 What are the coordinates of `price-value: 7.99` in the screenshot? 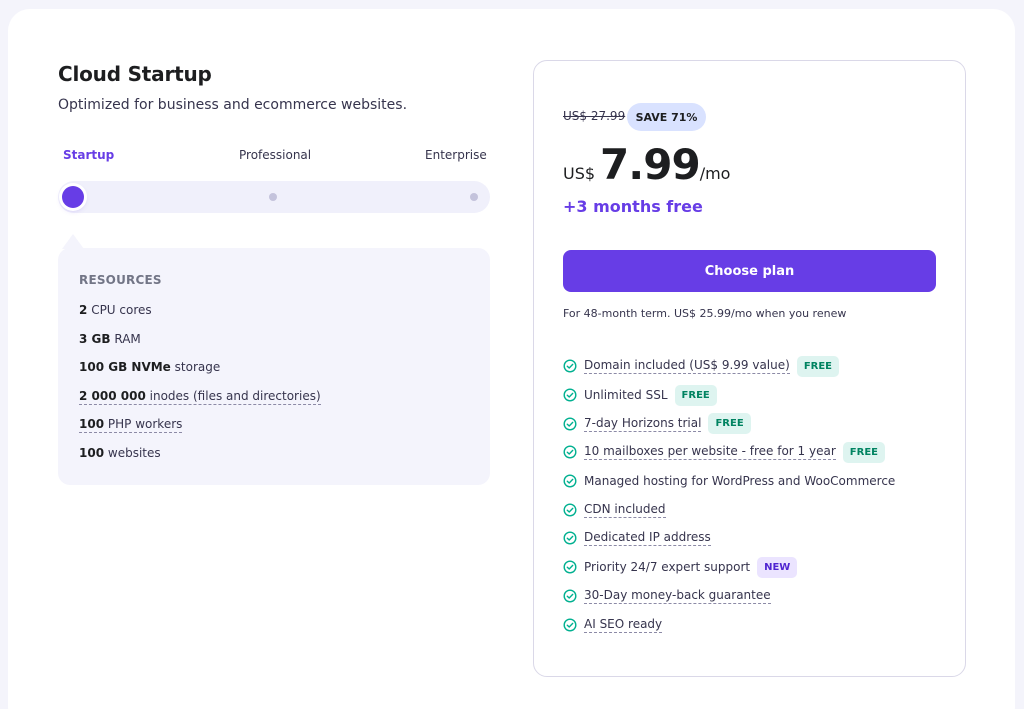 It's located at (650, 164).